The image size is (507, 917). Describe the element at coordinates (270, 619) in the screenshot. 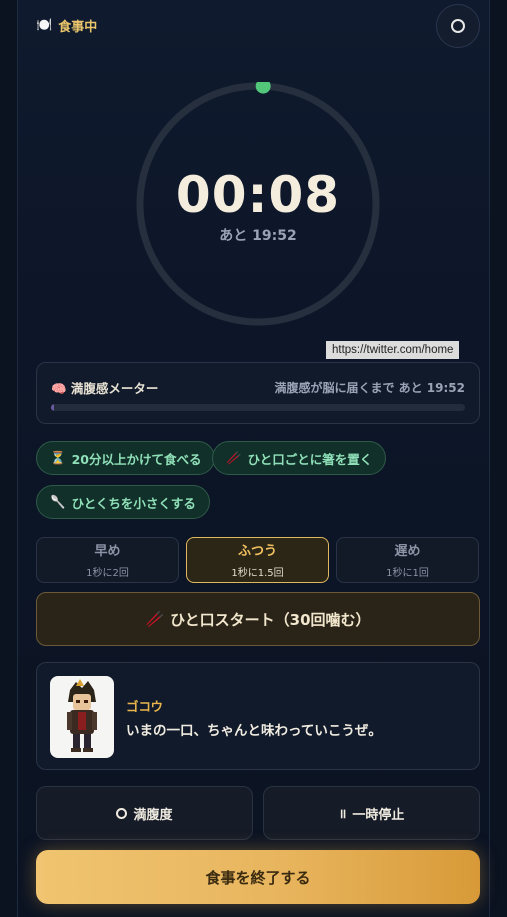

I see `start-bite-label: ひと口スタート（30回噛む）` at that location.